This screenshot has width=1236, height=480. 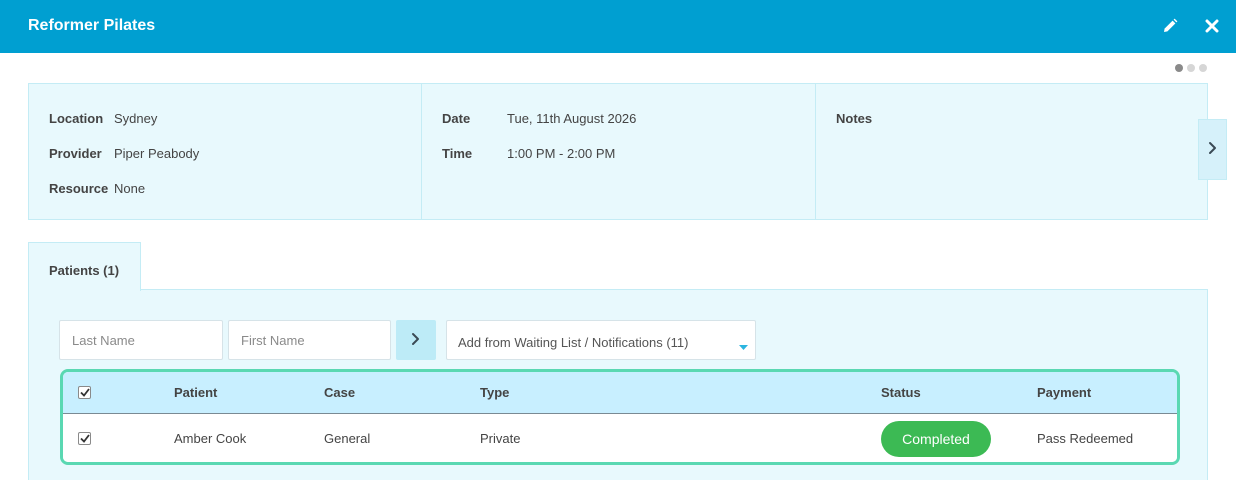 I want to click on header-type: Type, so click(x=494, y=392).